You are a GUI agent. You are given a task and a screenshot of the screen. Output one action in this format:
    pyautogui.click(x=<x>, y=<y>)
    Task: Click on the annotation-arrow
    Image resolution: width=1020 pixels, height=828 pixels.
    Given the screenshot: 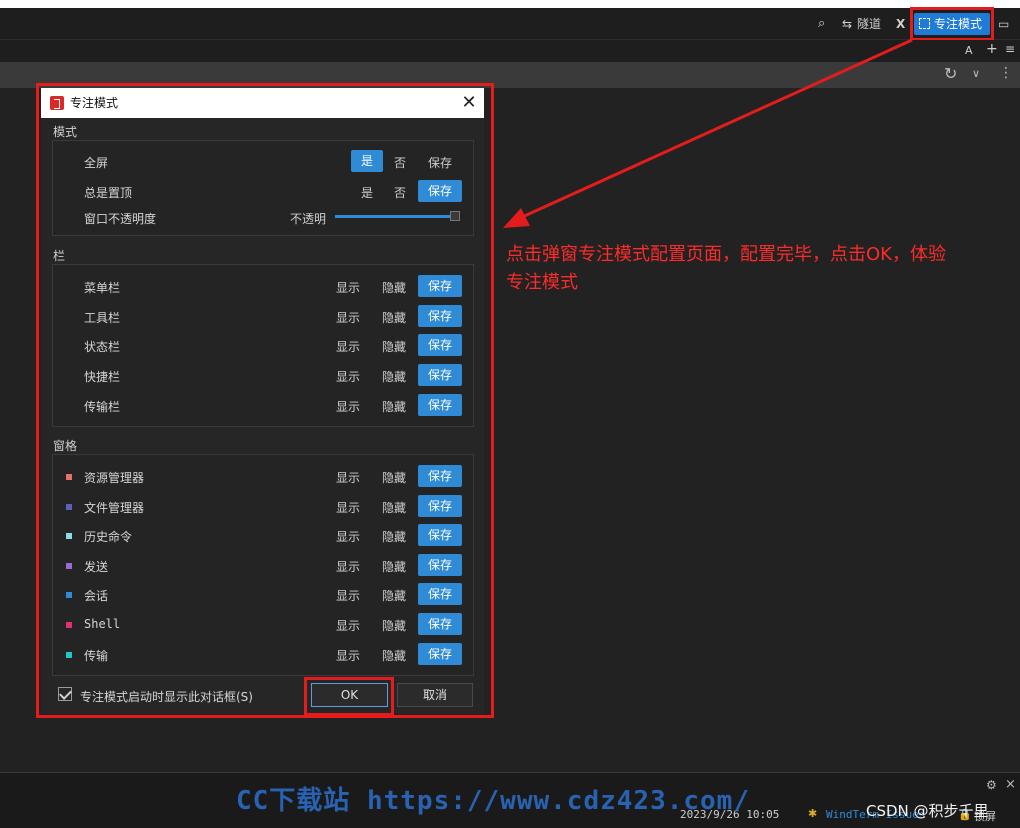 What is the action you would take?
    pyautogui.click(x=708, y=133)
    